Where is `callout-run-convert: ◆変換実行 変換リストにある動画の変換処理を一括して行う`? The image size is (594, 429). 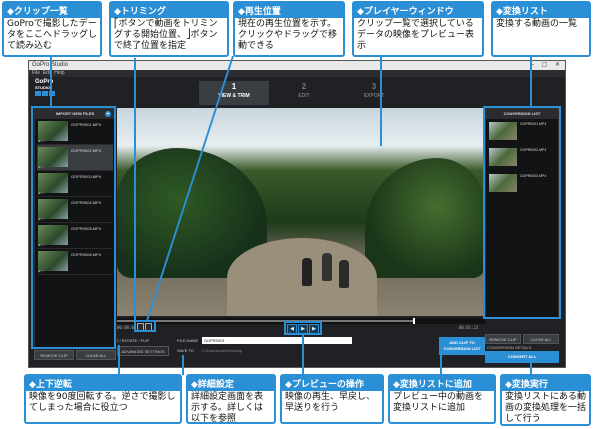 callout-run-convert: ◆変換実行 変換リストにある動画の変換処理を一括して行う is located at coordinates (545, 400).